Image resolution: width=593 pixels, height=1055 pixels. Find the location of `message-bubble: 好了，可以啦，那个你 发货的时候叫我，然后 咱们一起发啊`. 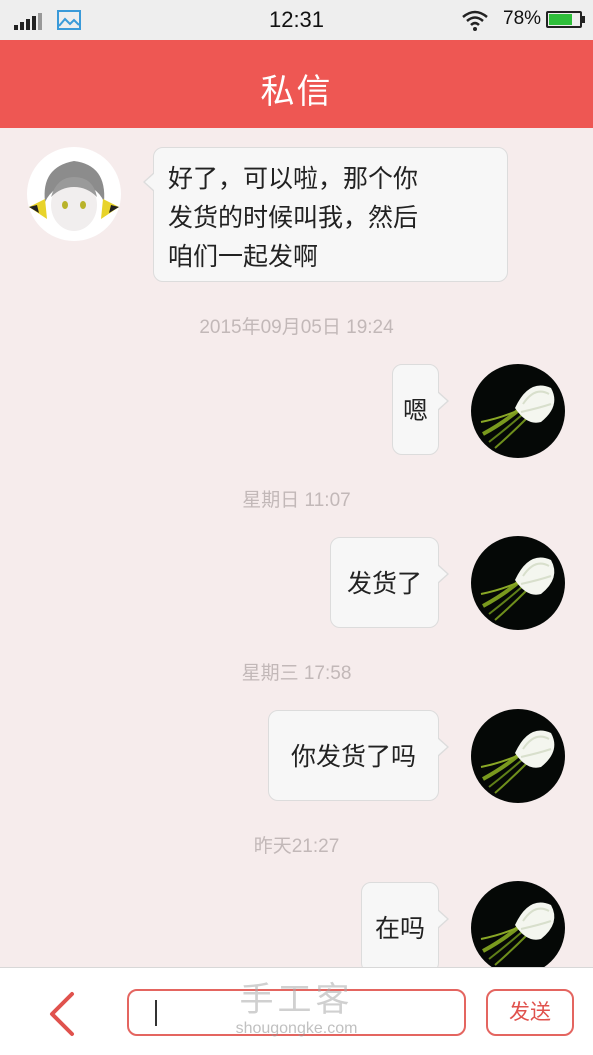

message-bubble: 好了，可以啦，那个你 发货的时候叫我，然后 咱们一起发啊 is located at coordinates (325, 214).